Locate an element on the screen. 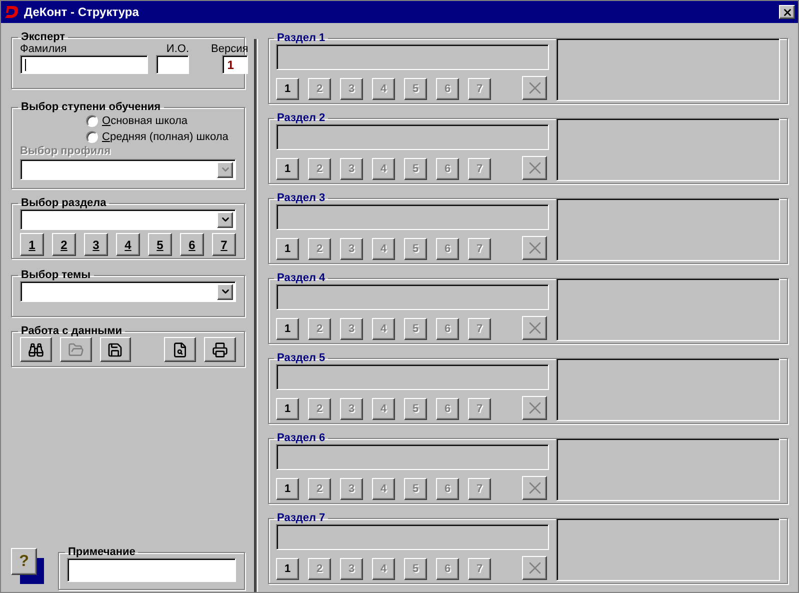 The height and width of the screenshot is (593, 799). section-button: 1 is located at coordinates (32, 244).